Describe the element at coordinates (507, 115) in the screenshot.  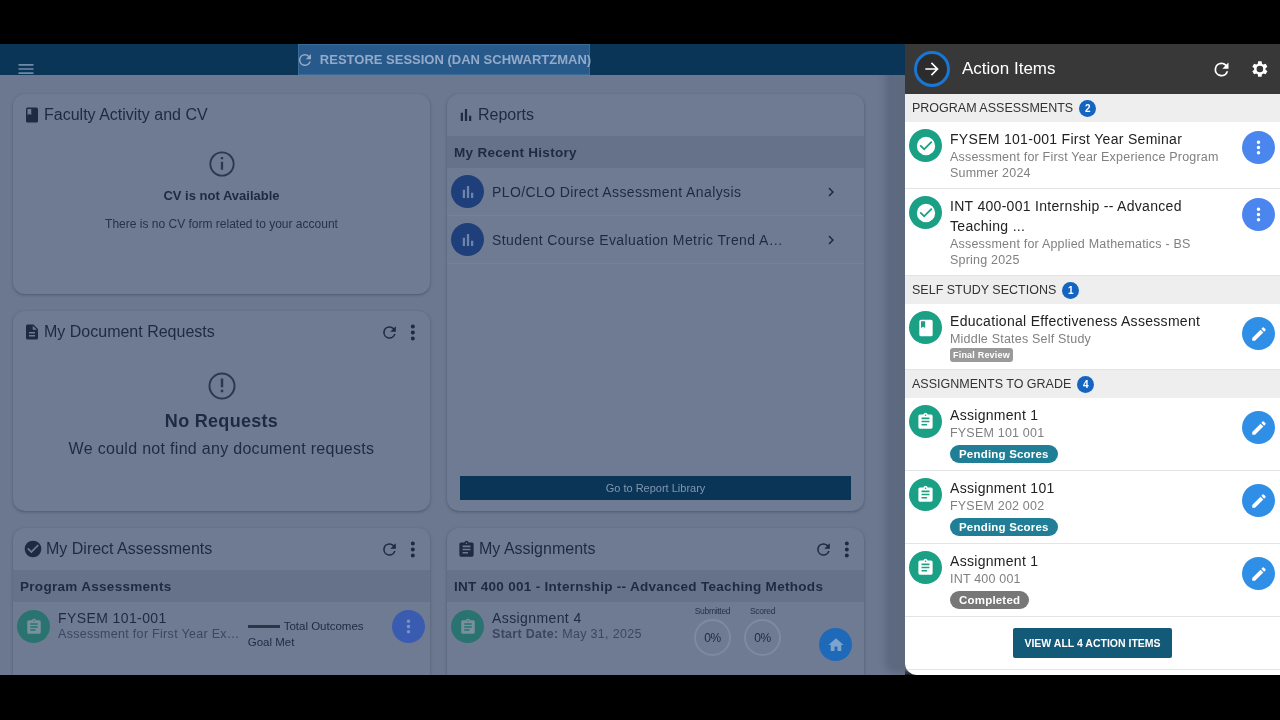
I see `card-title: Reports` at that location.